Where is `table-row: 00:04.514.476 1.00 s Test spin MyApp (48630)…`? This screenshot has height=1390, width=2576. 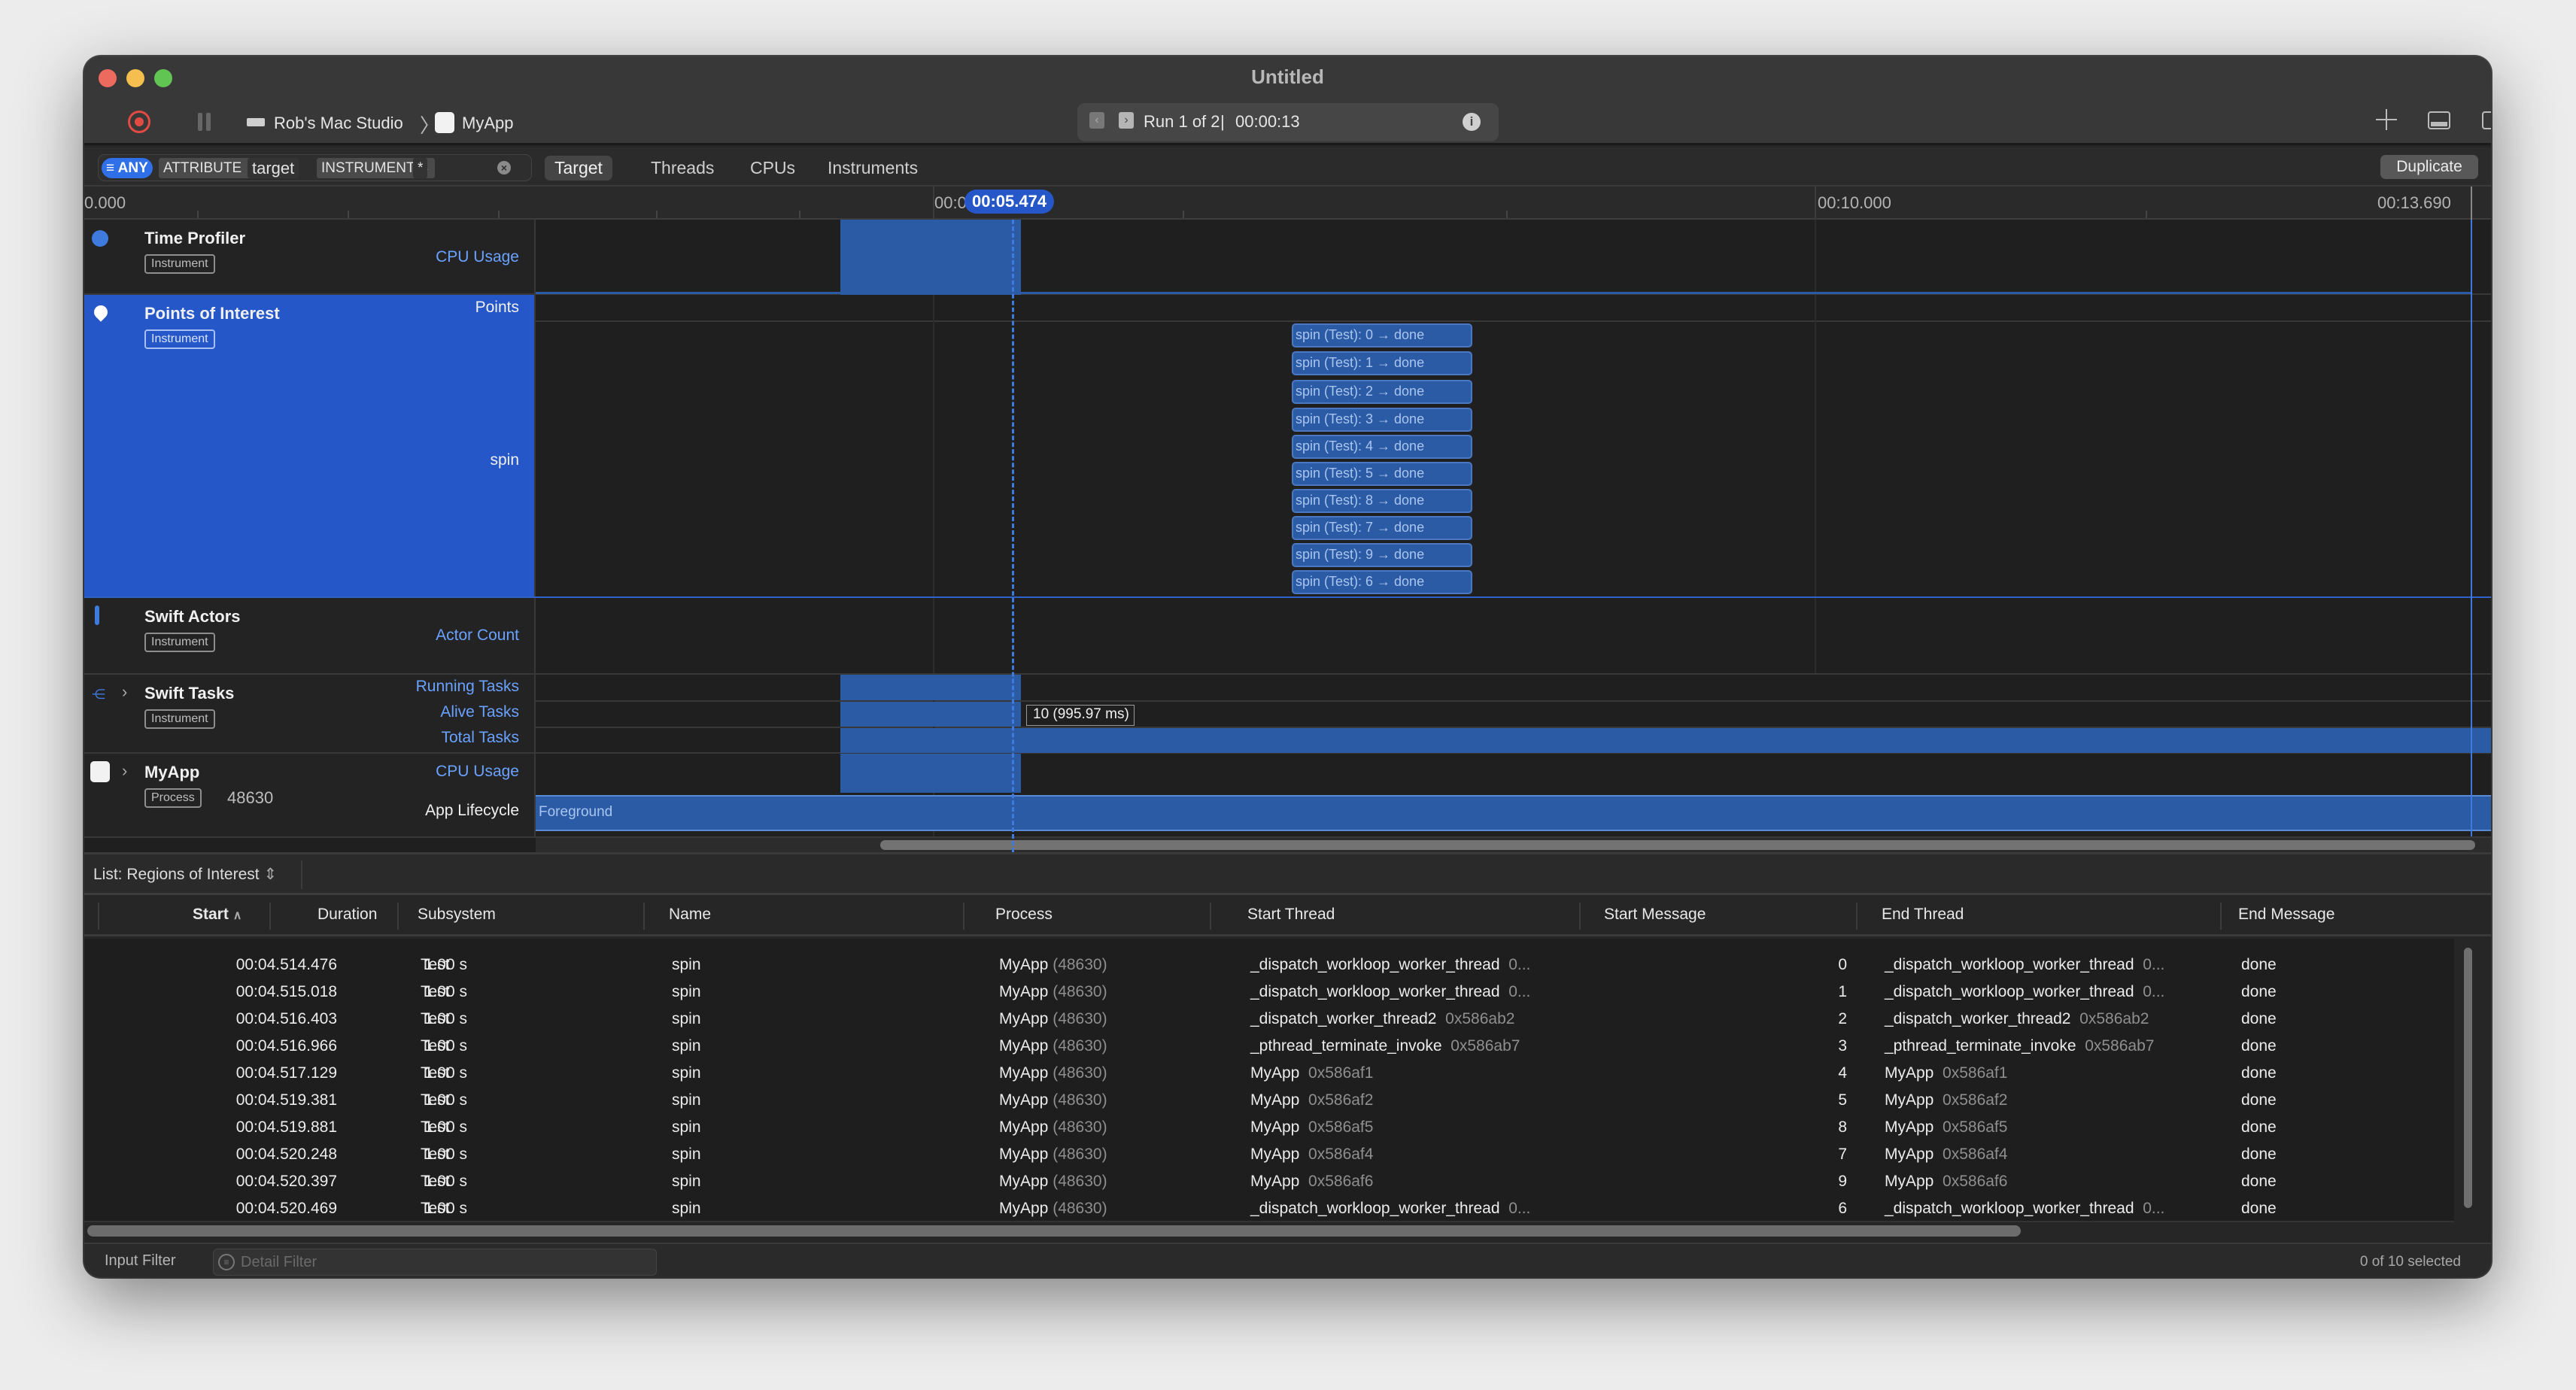
table-row: 00:04.514.476 1.00 s Test spin MyApp (48630)… is located at coordinates (1269, 965).